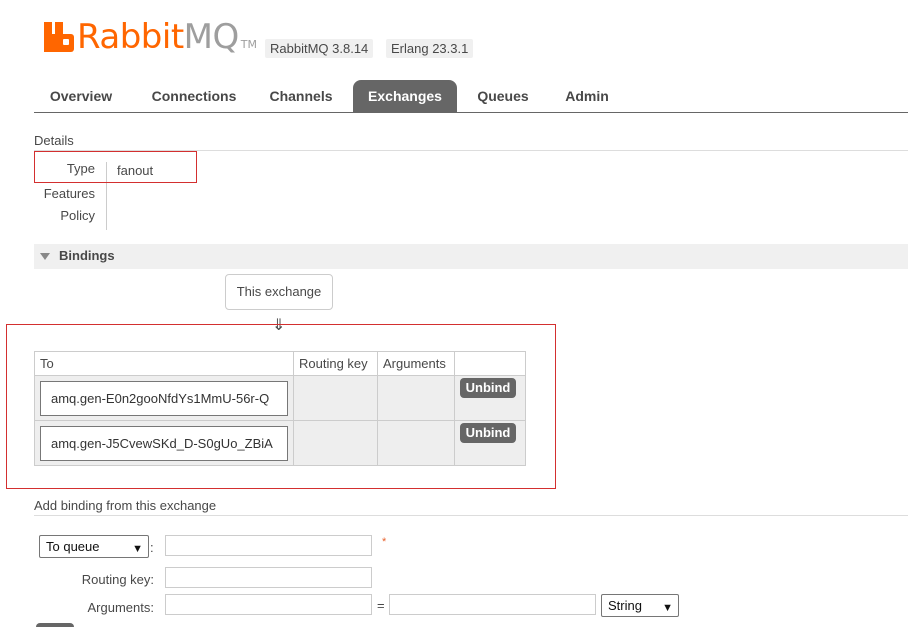  Describe the element at coordinates (587, 96) in the screenshot. I see `tab-admin: Admin` at that location.